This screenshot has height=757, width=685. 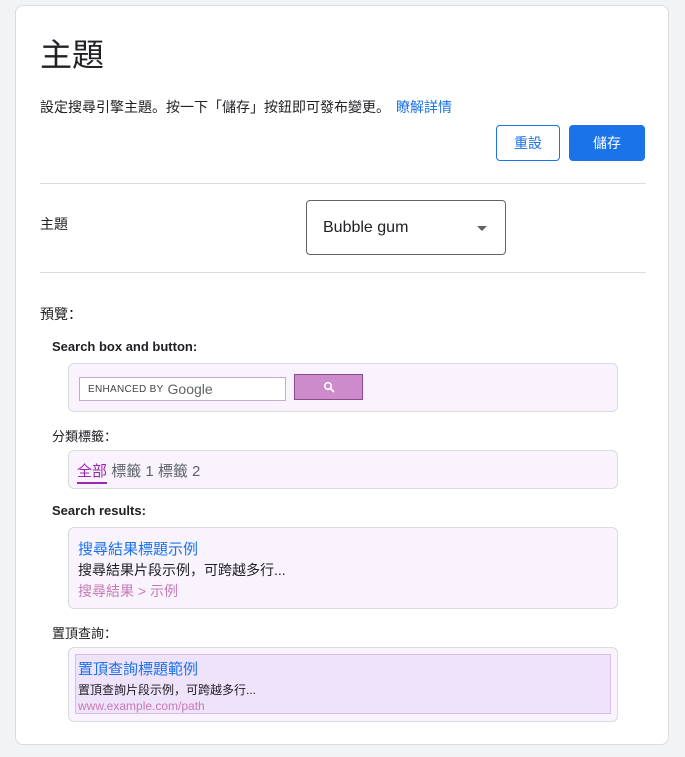 I want to click on reset-button: 重設, so click(x=528, y=143).